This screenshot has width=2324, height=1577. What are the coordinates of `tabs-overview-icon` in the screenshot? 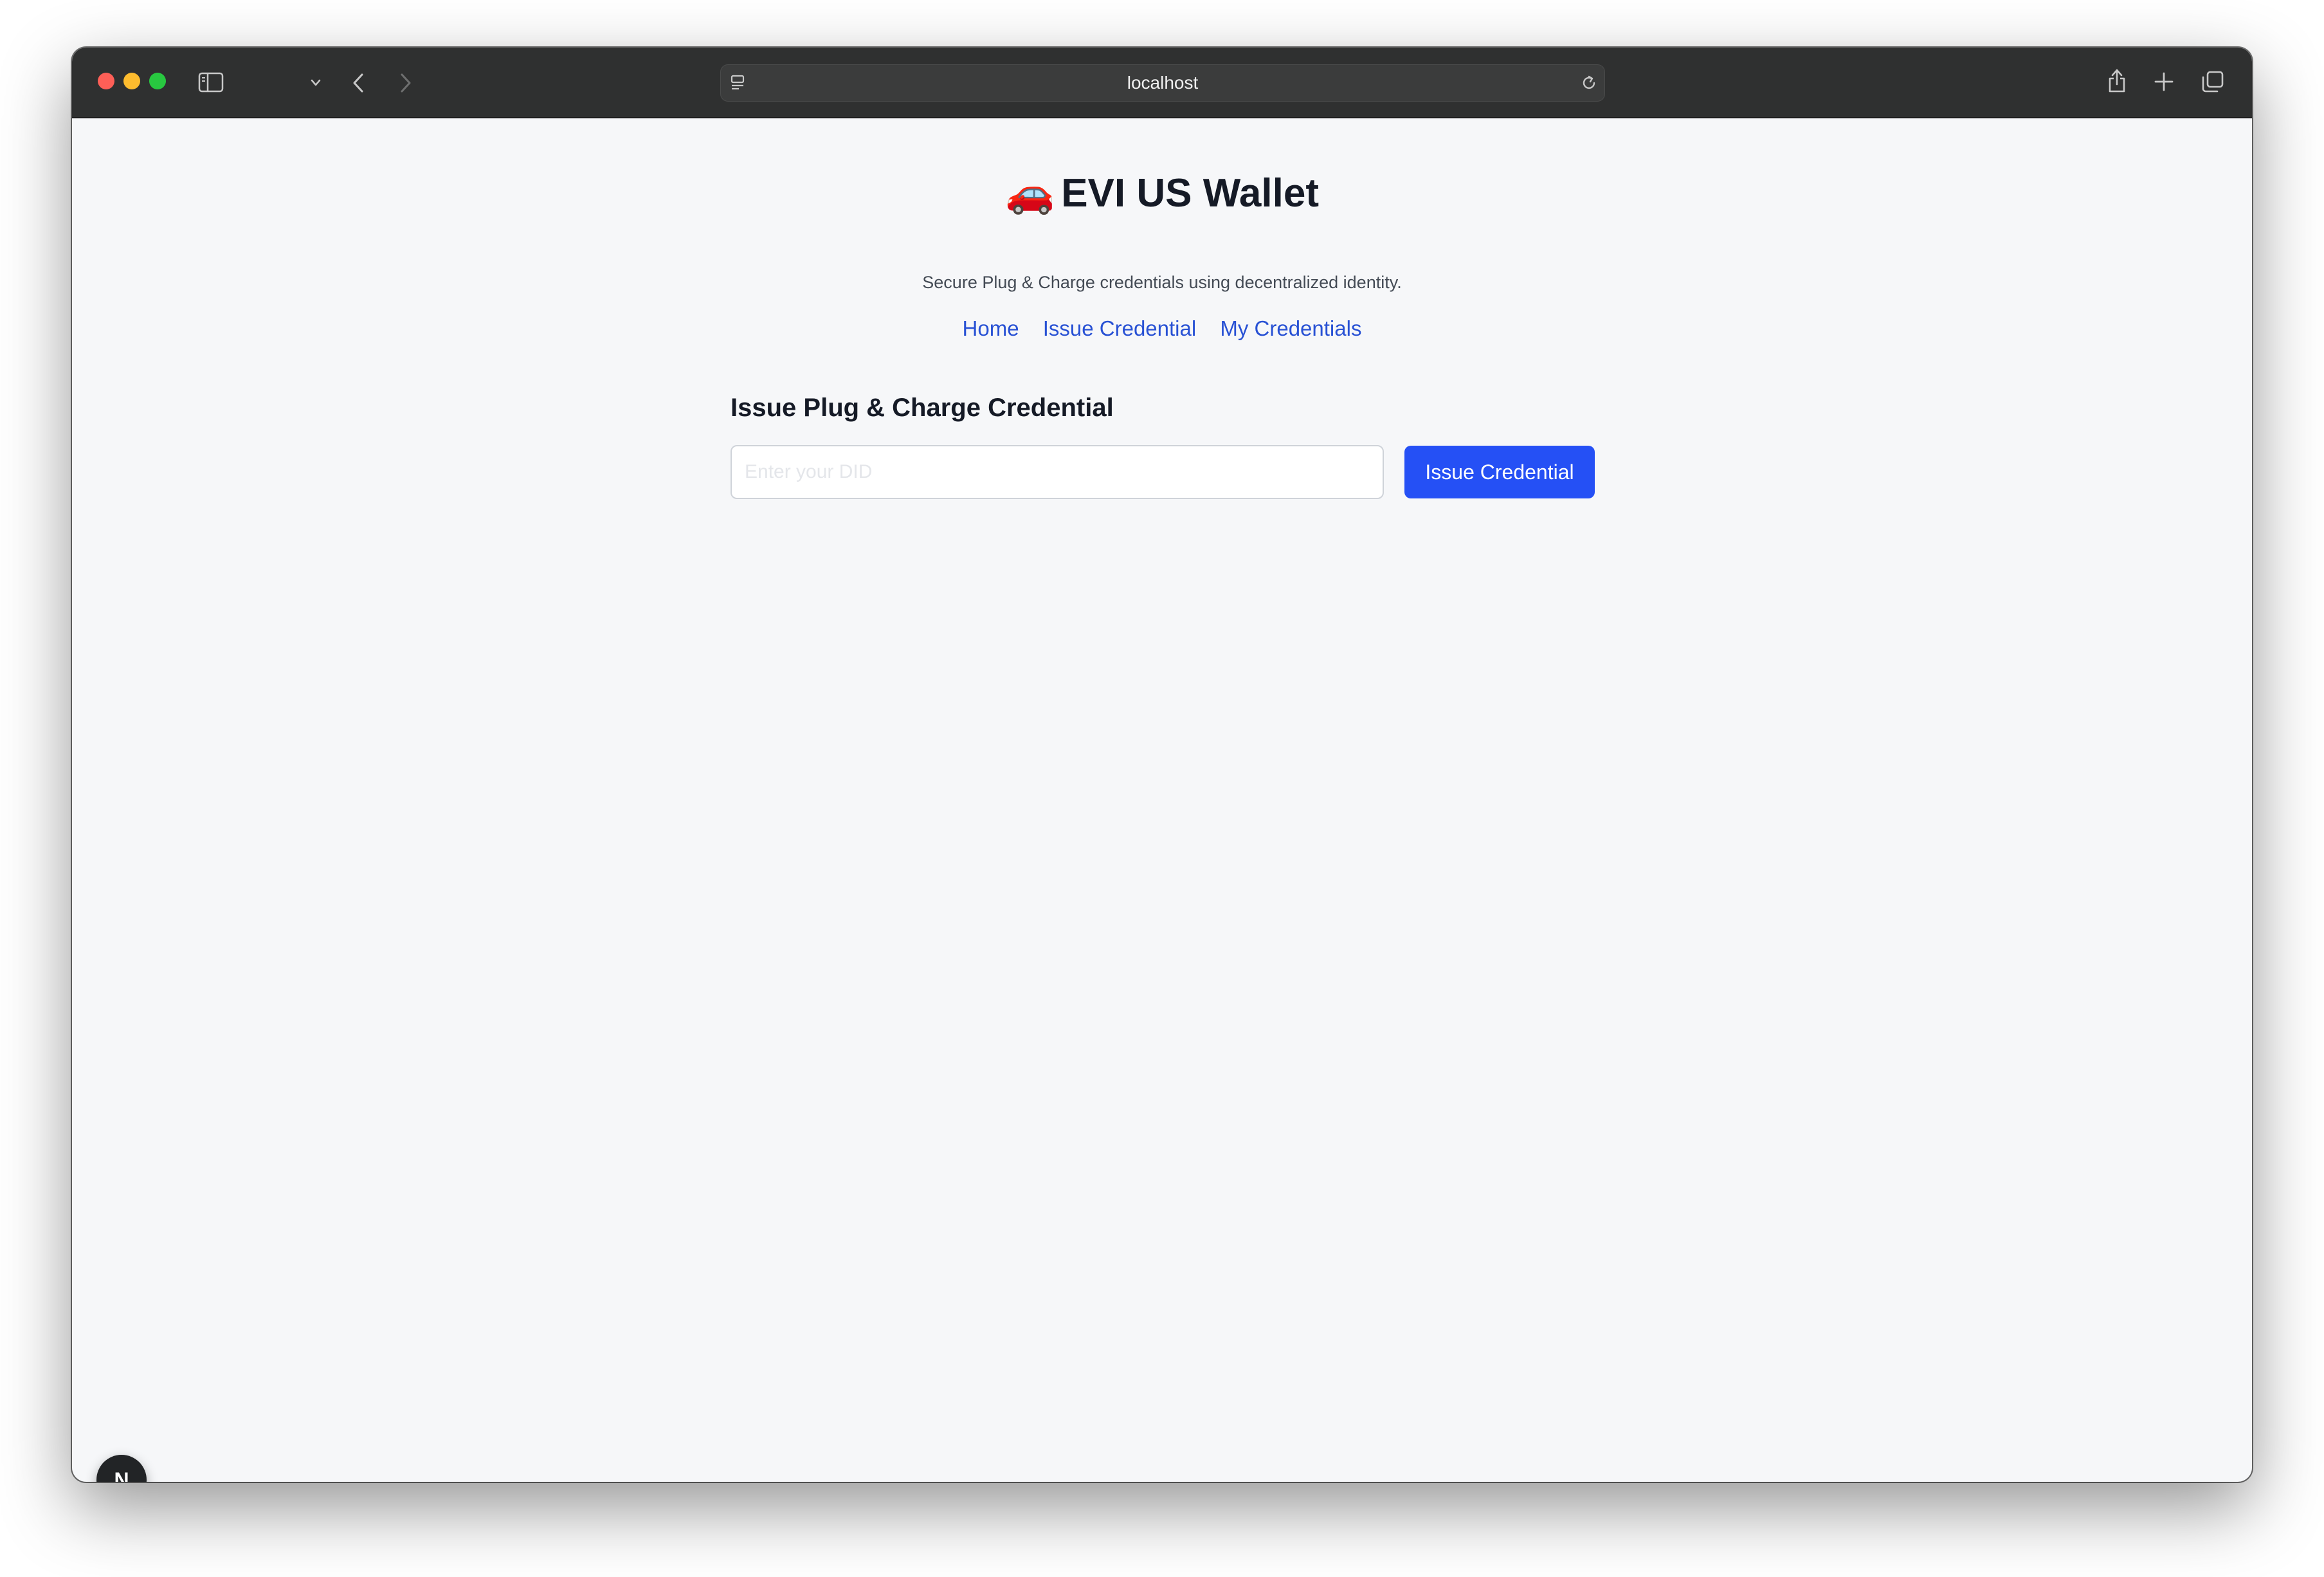 It's located at (2213, 81).